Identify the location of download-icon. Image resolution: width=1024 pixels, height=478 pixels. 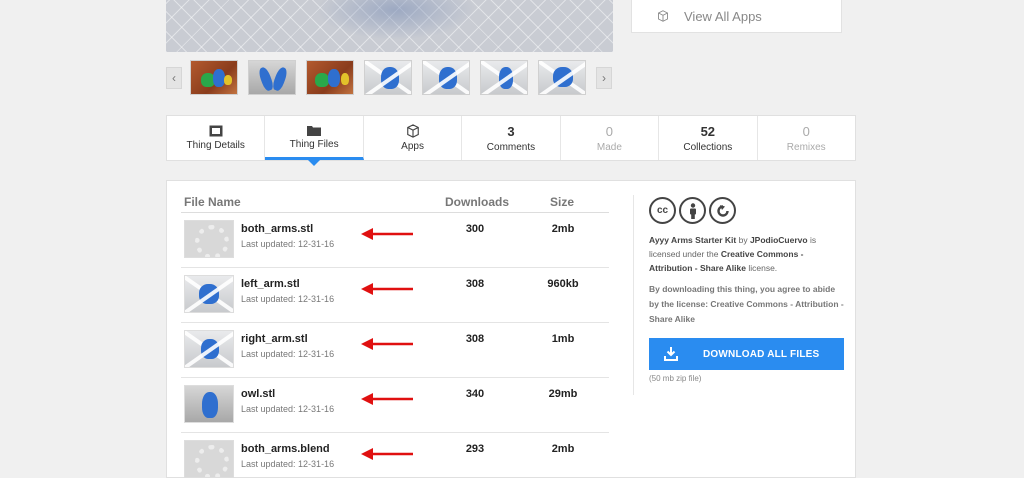
(671, 354).